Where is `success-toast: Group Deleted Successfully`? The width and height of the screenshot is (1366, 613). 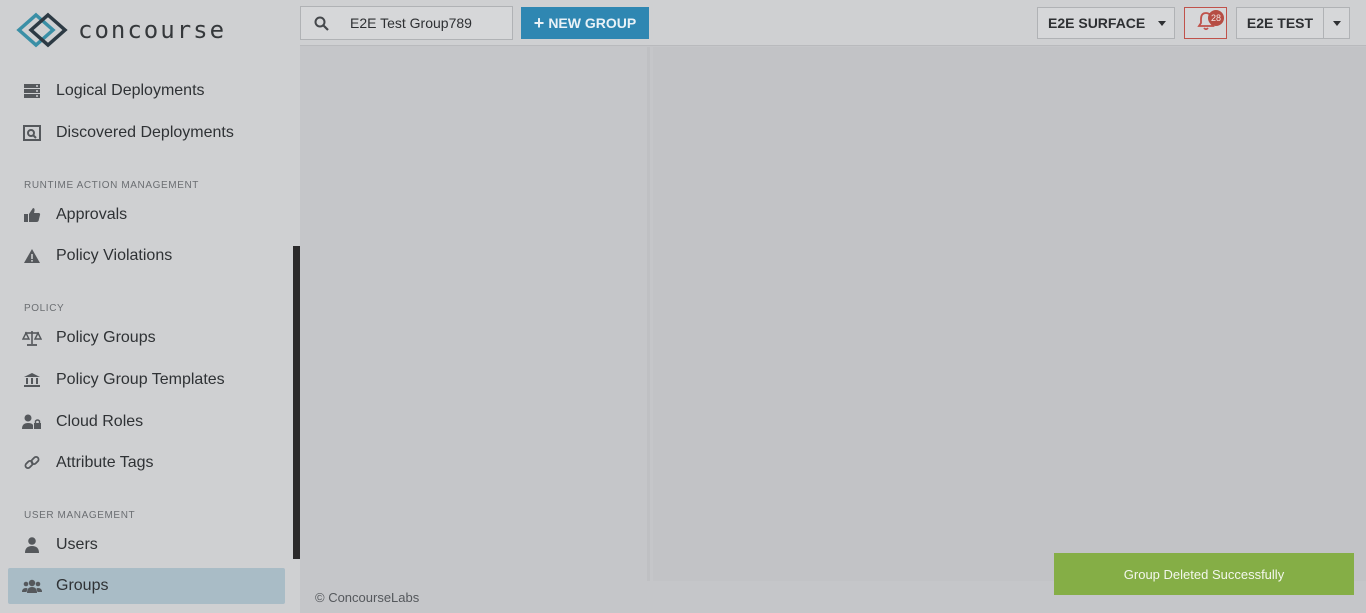
success-toast: Group Deleted Successfully is located at coordinates (1204, 574).